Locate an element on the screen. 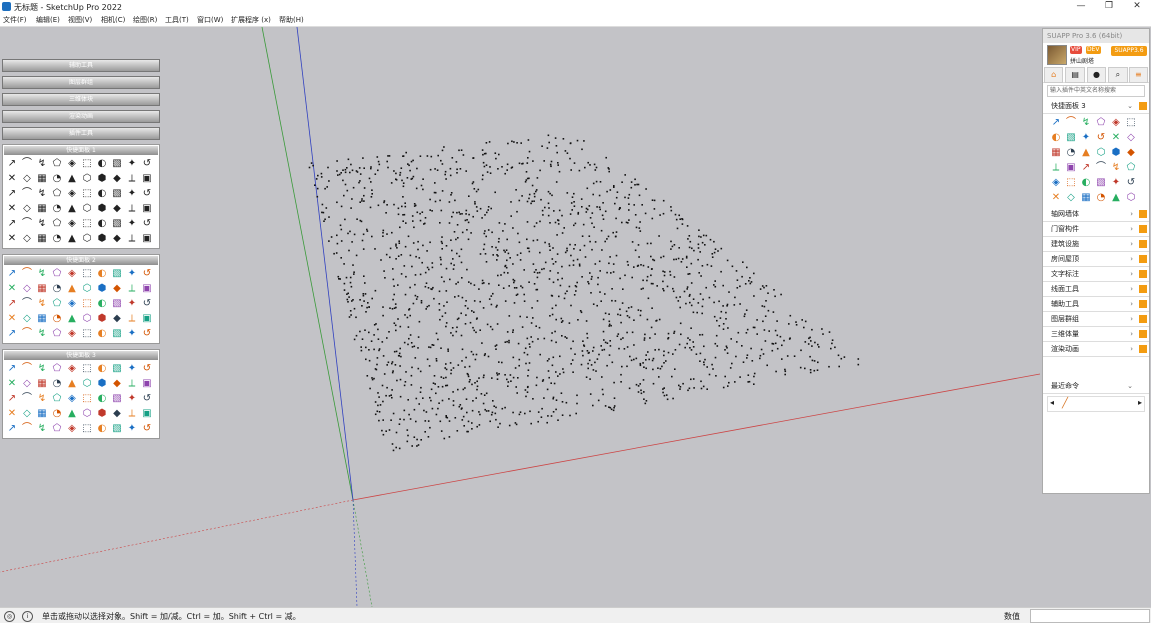  menu-help: 帮助(H) is located at coordinates (291, 20).